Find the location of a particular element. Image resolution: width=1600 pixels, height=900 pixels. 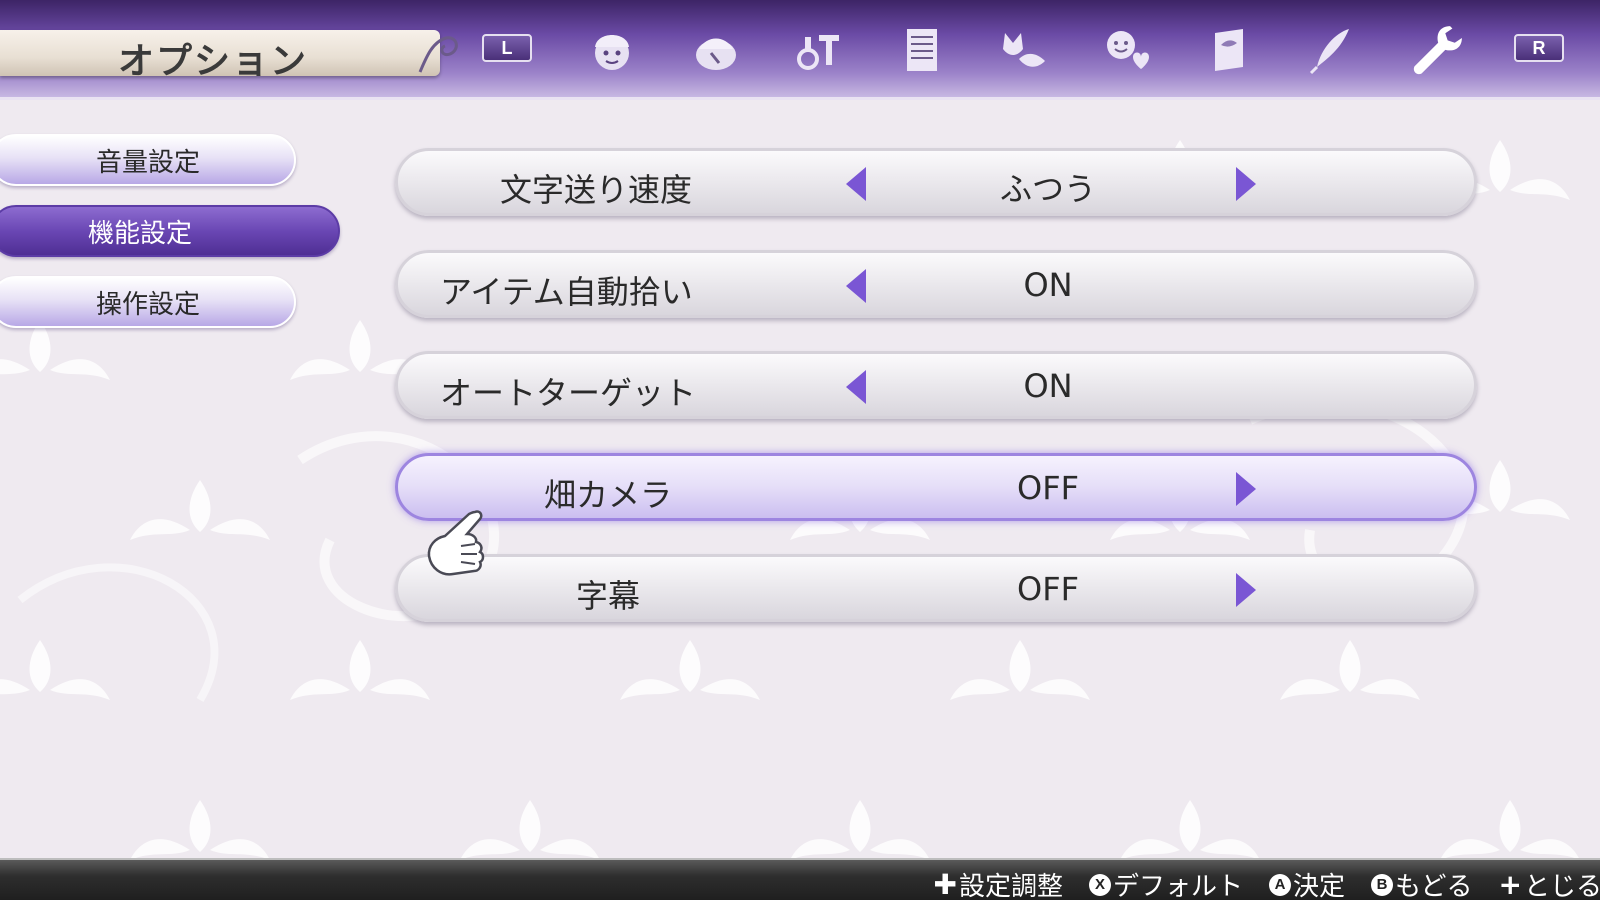

category-label: 操作設定 is located at coordinates (147, 304).